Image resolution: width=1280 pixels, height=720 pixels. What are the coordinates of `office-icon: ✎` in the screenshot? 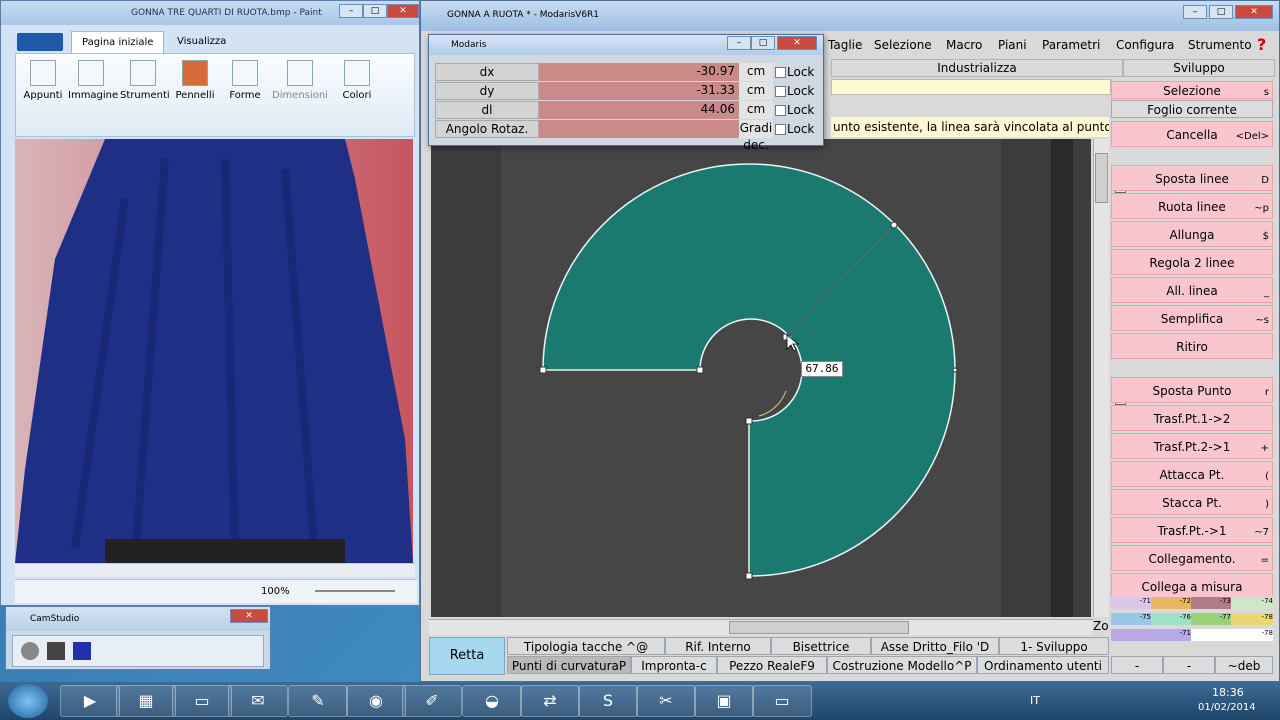 It's located at (318, 701).